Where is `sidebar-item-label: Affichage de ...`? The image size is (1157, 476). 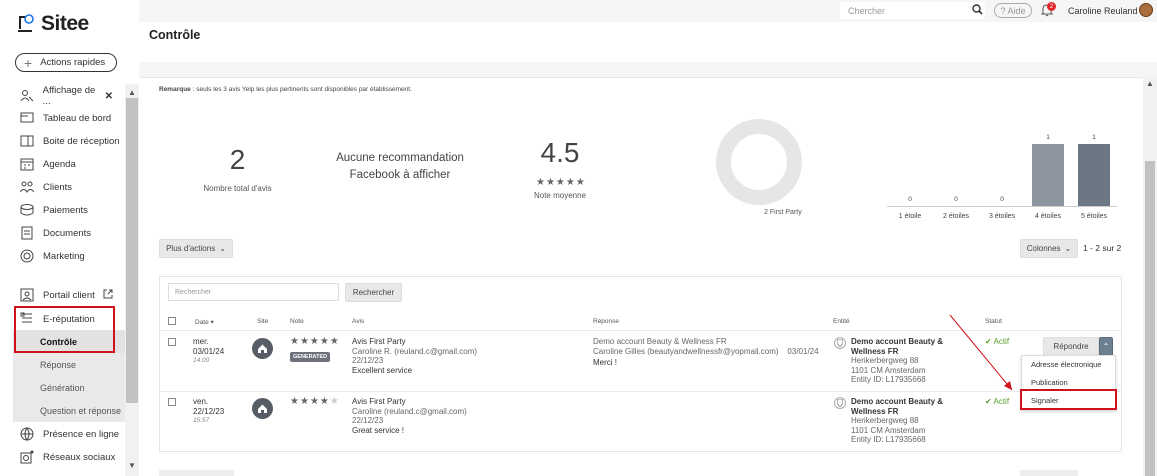 sidebar-item-label: Affichage de ... is located at coordinates (69, 96).